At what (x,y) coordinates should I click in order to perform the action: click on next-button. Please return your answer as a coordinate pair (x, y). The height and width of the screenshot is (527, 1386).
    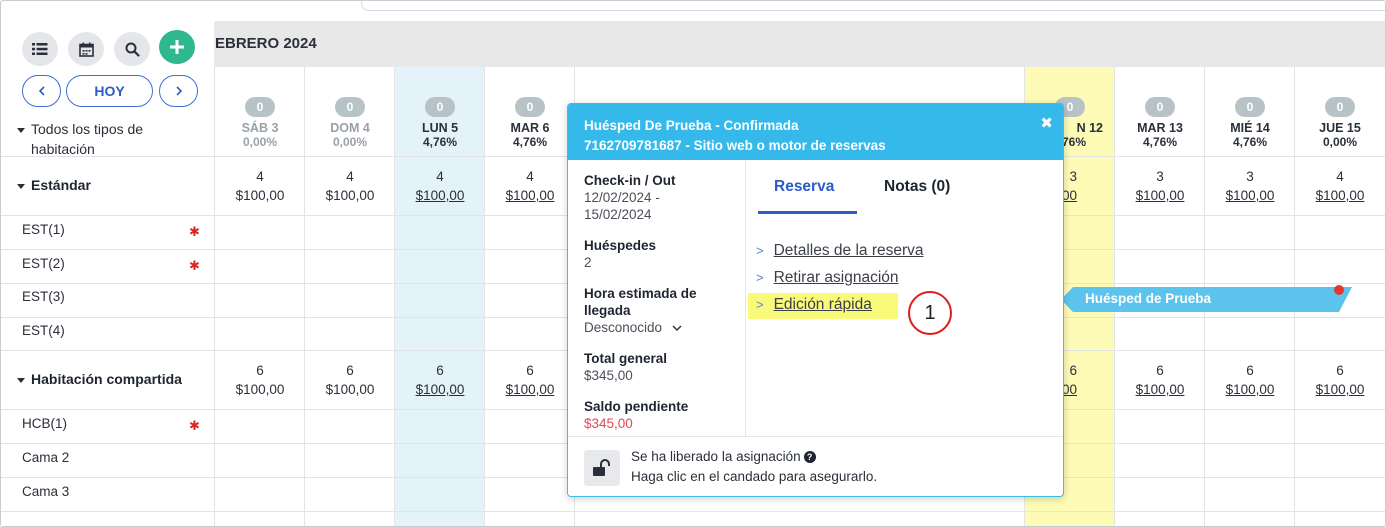
    Looking at the image, I should click on (178, 91).